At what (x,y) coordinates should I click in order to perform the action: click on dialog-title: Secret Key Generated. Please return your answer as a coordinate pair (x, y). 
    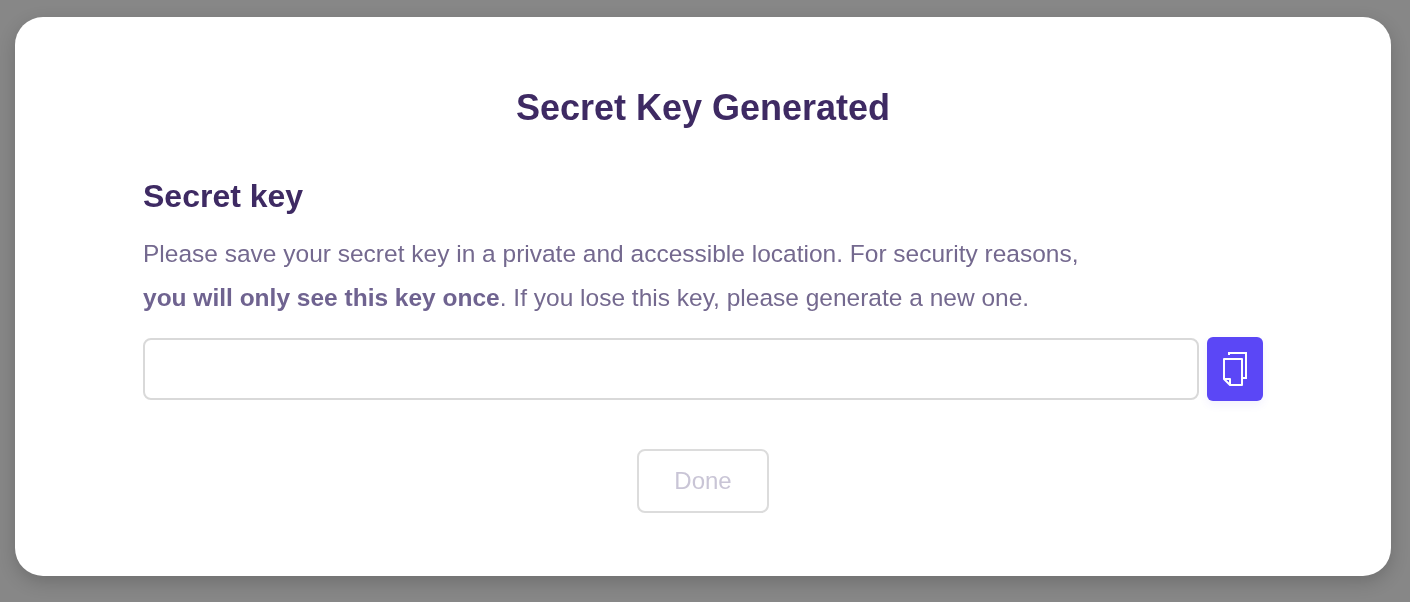
    Looking at the image, I should click on (703, 108).